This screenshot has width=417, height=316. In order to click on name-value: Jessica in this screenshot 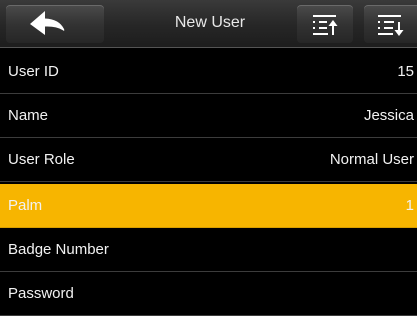, I will do `click(388, 115)`.